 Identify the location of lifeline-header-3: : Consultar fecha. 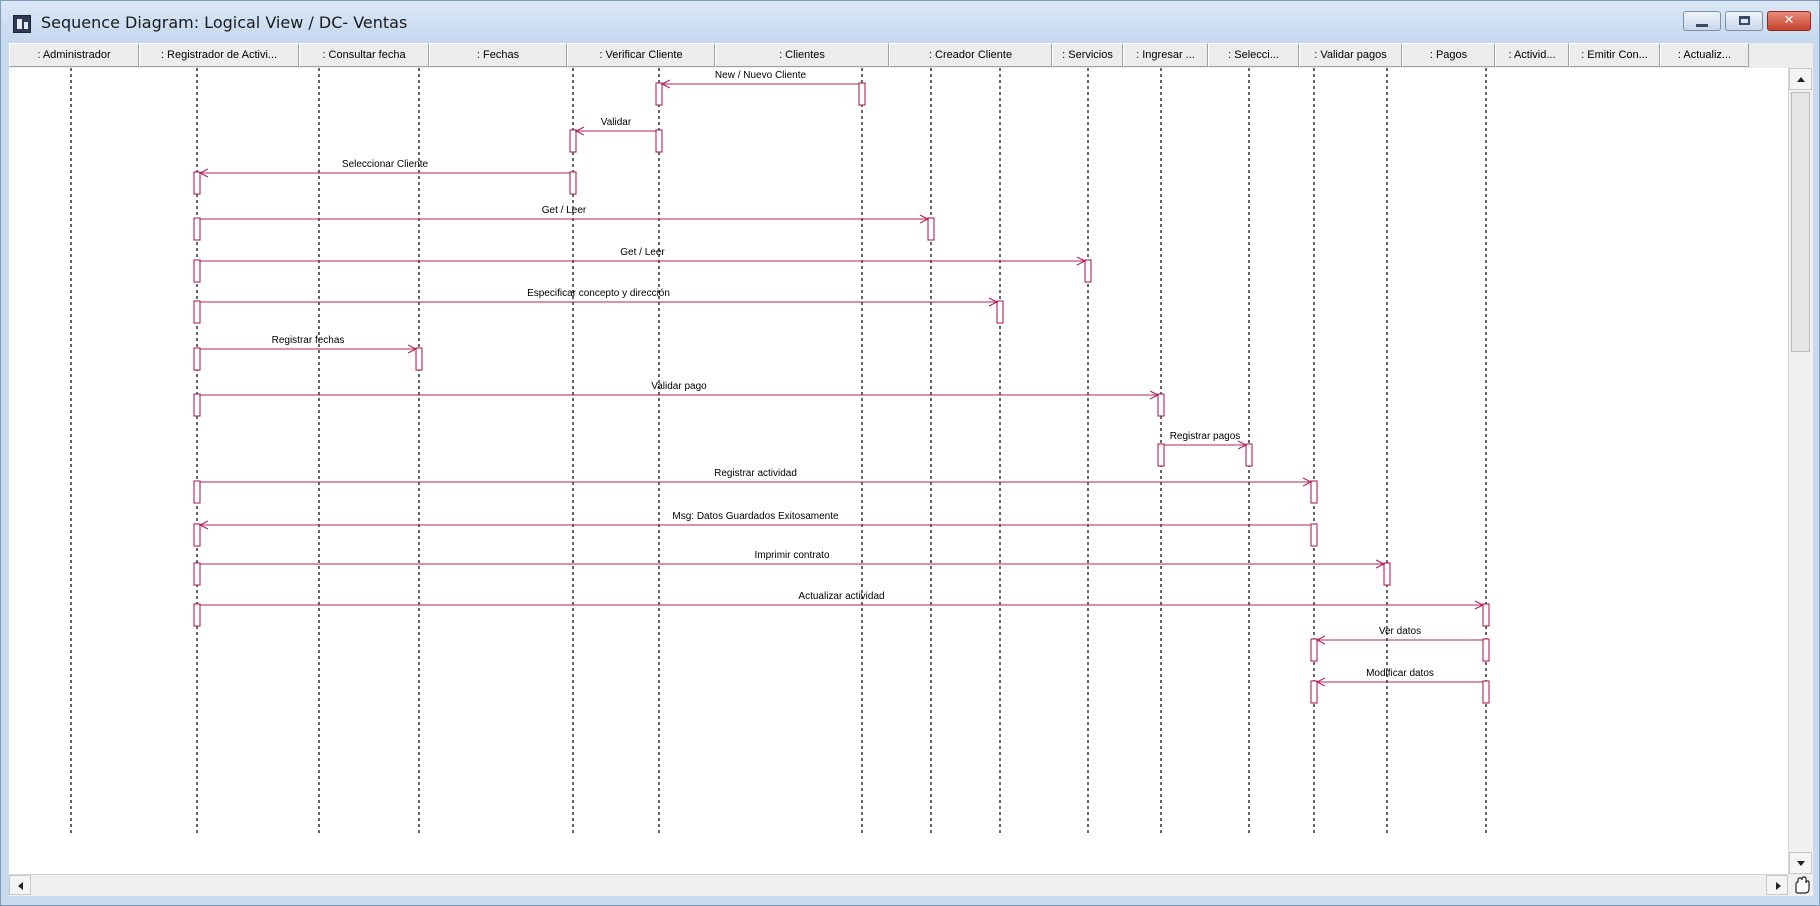
(364, 55).